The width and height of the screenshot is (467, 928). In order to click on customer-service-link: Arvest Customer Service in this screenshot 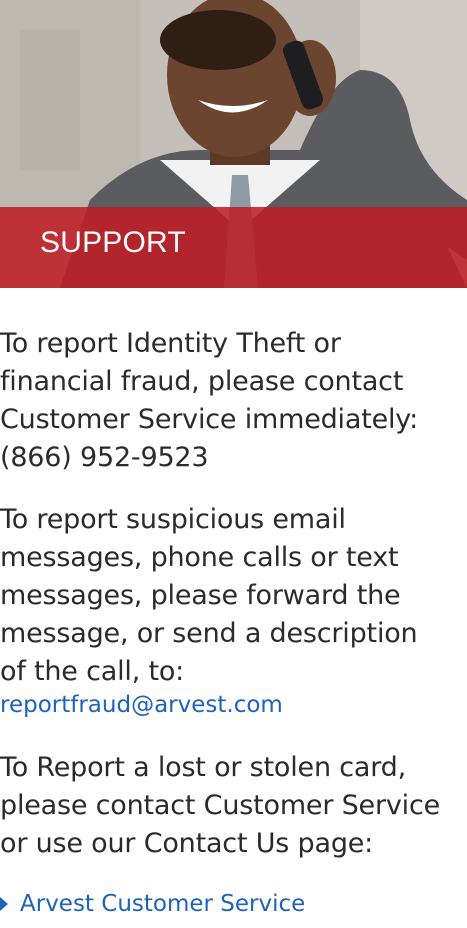, I will do `click(152, 904)`.